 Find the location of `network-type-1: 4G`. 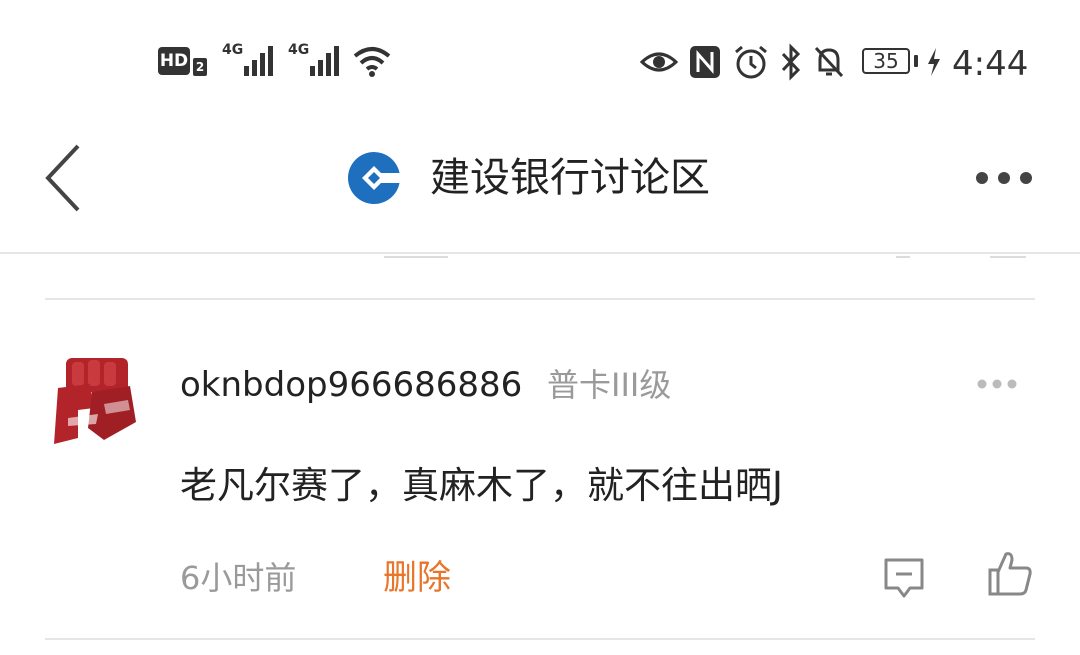

network-type-1: 4G is located at coordinates (233, 50).